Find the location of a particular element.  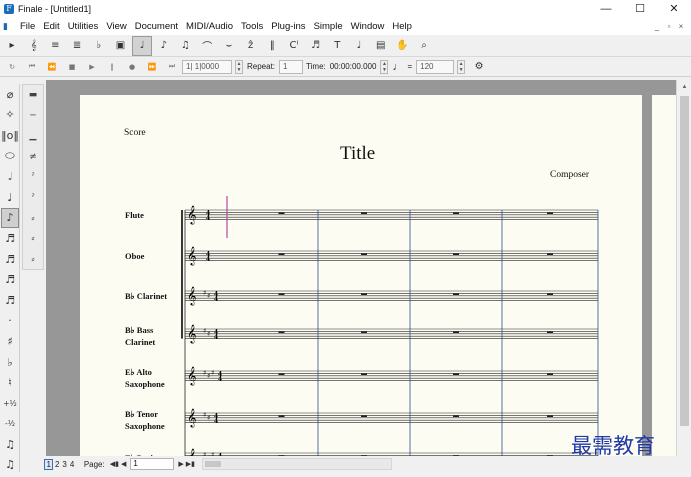

staff-tool-icon: 𝄞 is located at coordinates (34, 46).